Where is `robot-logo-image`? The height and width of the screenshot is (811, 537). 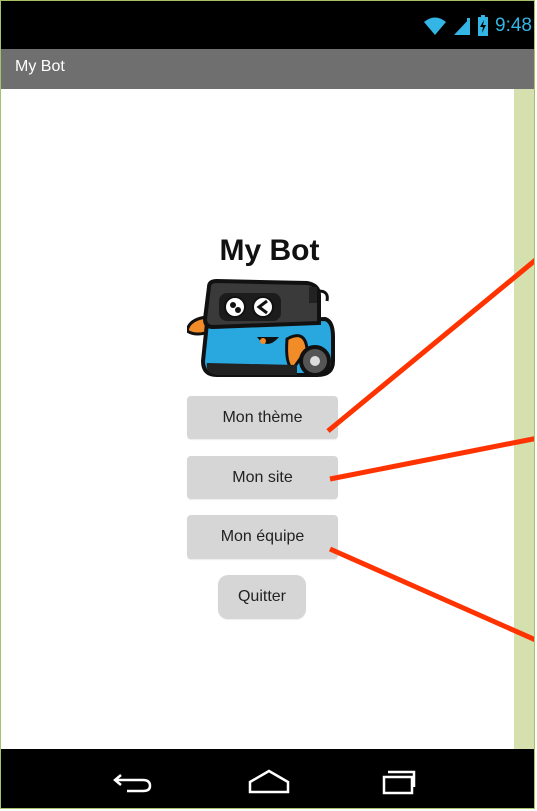
robot-logo-image is located at coordinates (261, 328).